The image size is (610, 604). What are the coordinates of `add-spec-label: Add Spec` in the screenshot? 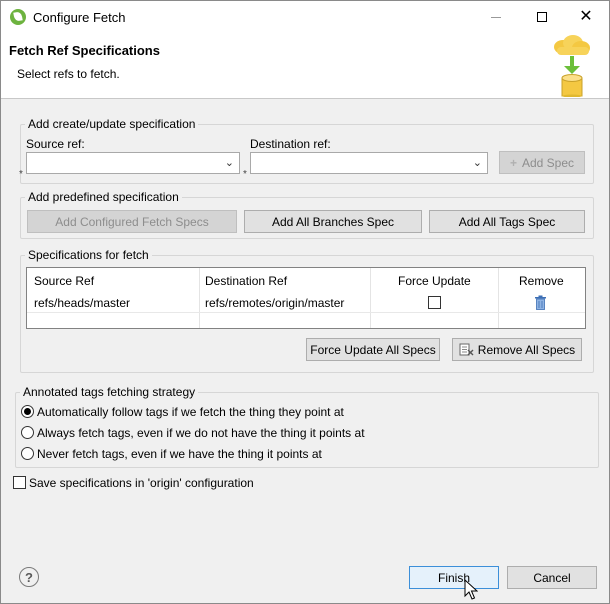 It's located at (548, 162).